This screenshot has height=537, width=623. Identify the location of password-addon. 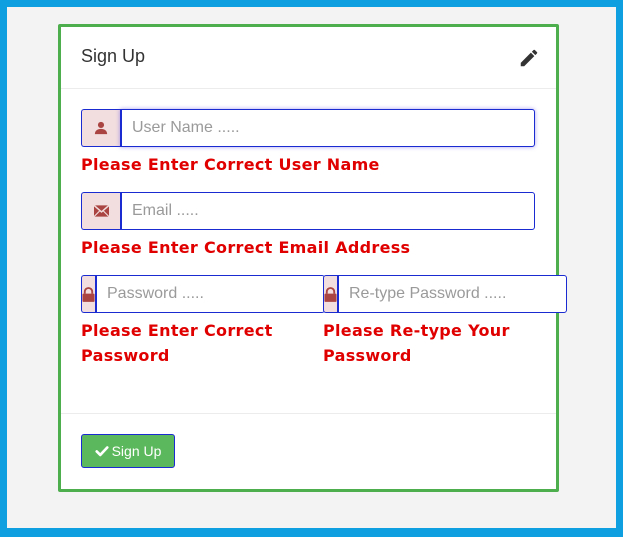
(88, 294).